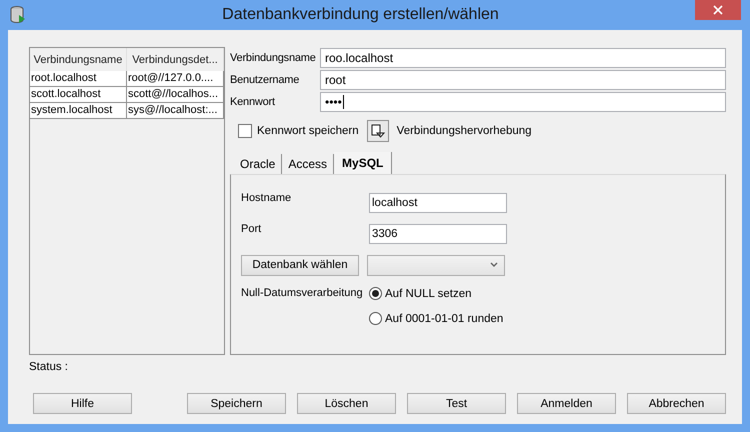 This screenshot has height=432, width=750. I want to click on dialog-button: Löschen, so click(346, 403).